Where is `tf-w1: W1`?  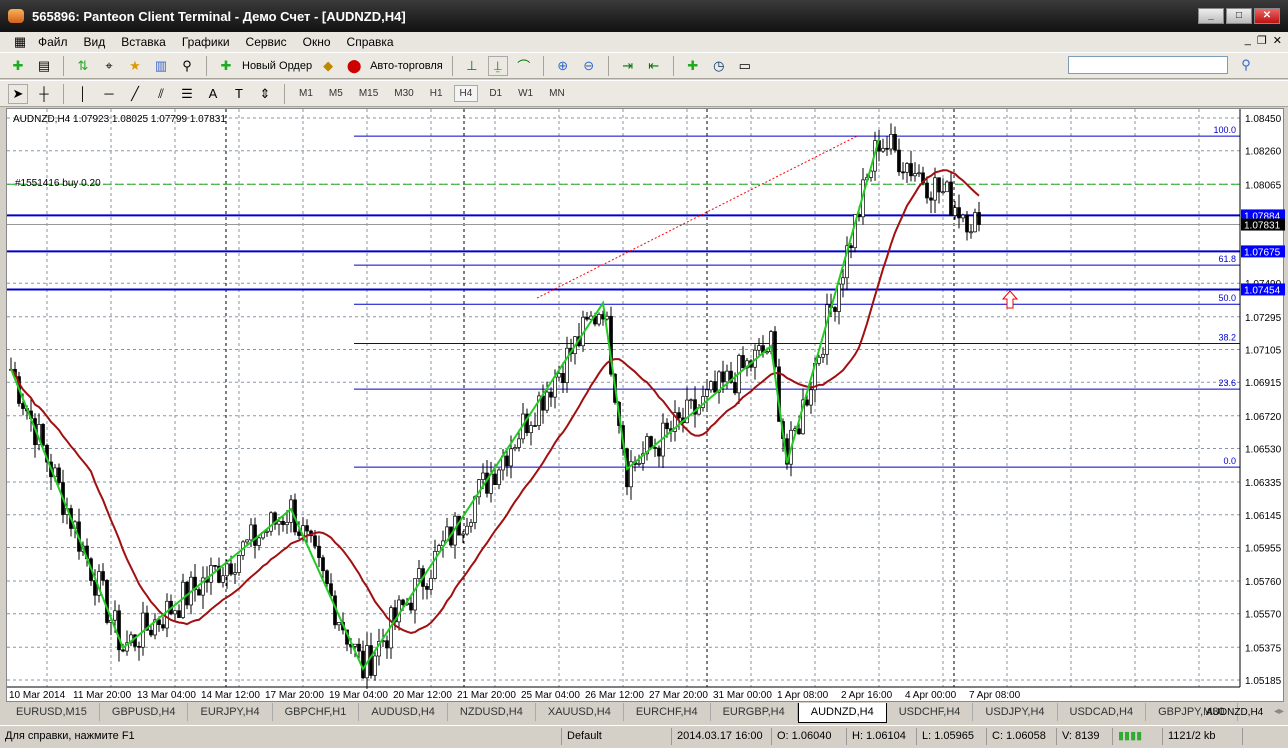 tf-w1: W1 is located at coordinates (525, 93).